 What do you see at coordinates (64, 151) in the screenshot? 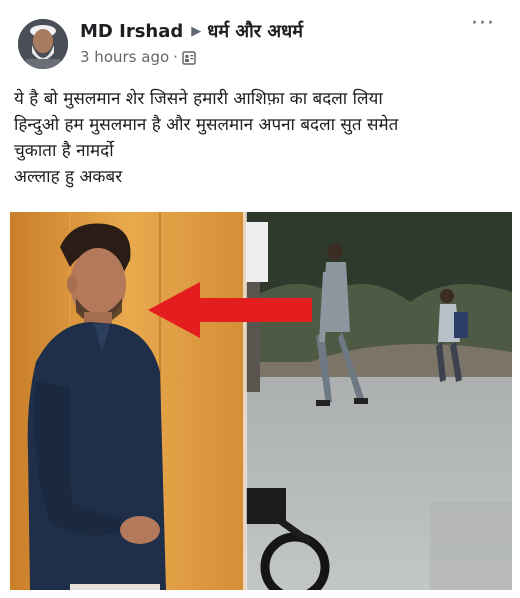
I see `post-text-line: चुकाता है नामर्दो` at bounding box center [64, 151].